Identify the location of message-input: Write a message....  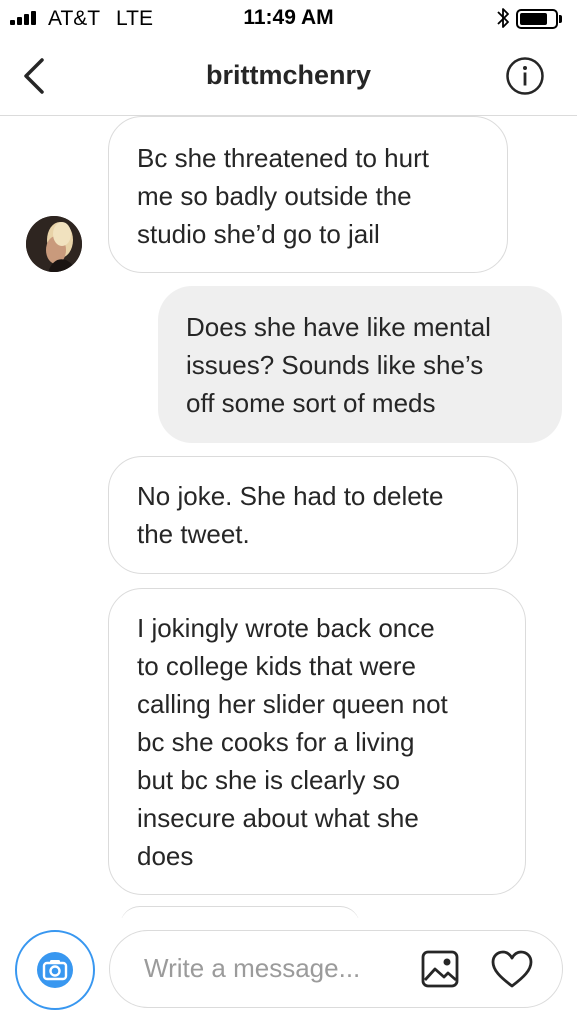
(336, 969).